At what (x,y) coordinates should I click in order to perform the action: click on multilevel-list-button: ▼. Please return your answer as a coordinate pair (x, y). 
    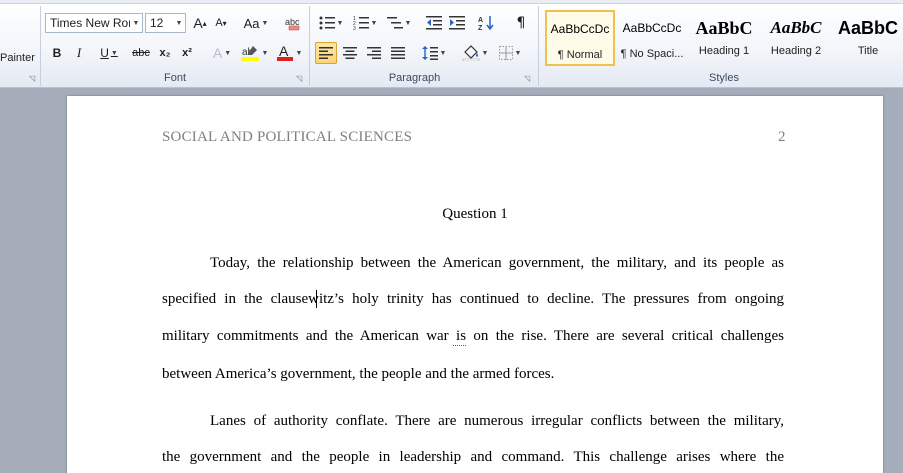
    Looking at the image, I should click on (399, 23).